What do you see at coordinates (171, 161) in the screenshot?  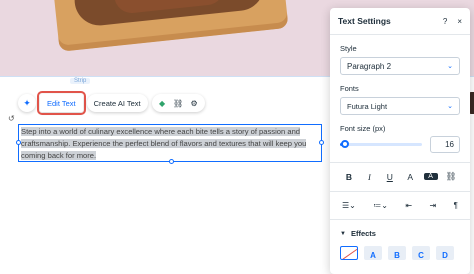 I see `resize-handle-bottom` at bounding box center [171, 161].